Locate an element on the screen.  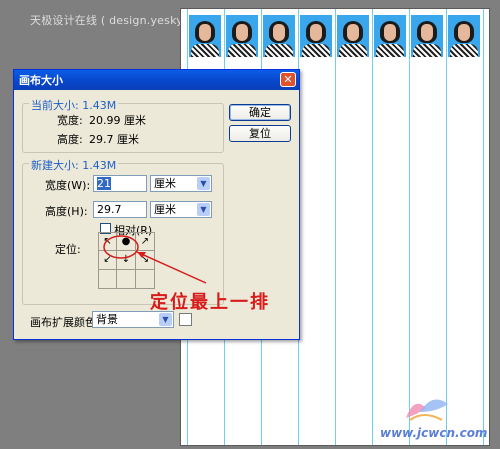
anchor-grid: ↖ ● ↗ ↙ ↓ ↘ is located at coordinates (126, 260).